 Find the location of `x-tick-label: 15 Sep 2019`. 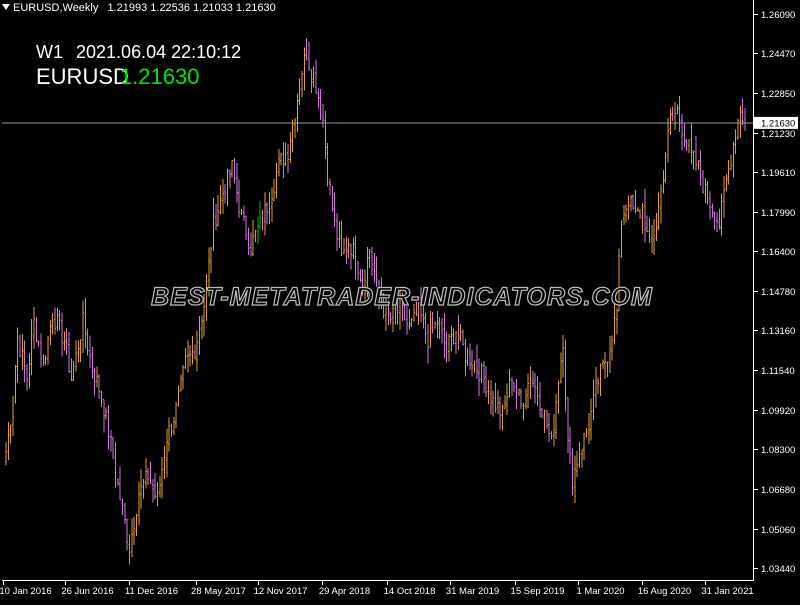

x-tick-label: 15 Sep 2019 is located at coordinates (538, 591).